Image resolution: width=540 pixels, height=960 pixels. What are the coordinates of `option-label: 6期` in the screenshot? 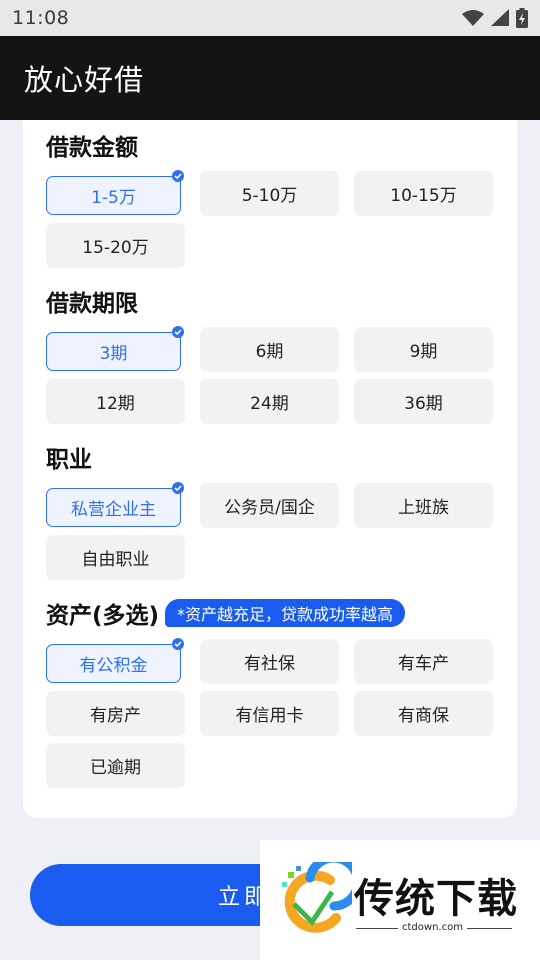 It's located at (269, 352).